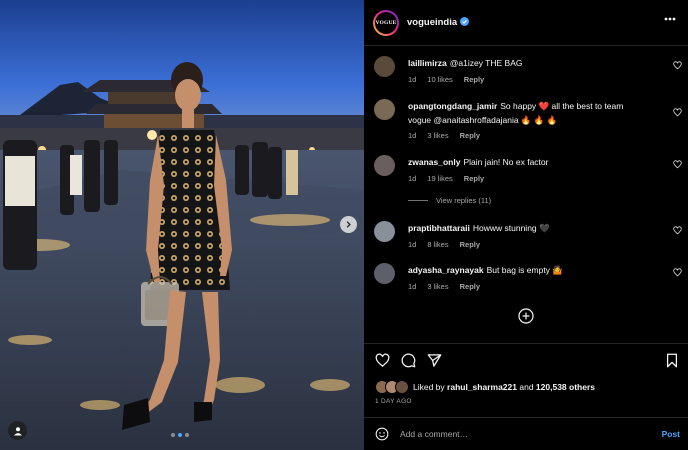 The image size is (688, 450). Describe the element at coordinates (434, 162) in the screenshot. I see `comment-username: zwanas_only` at that location.